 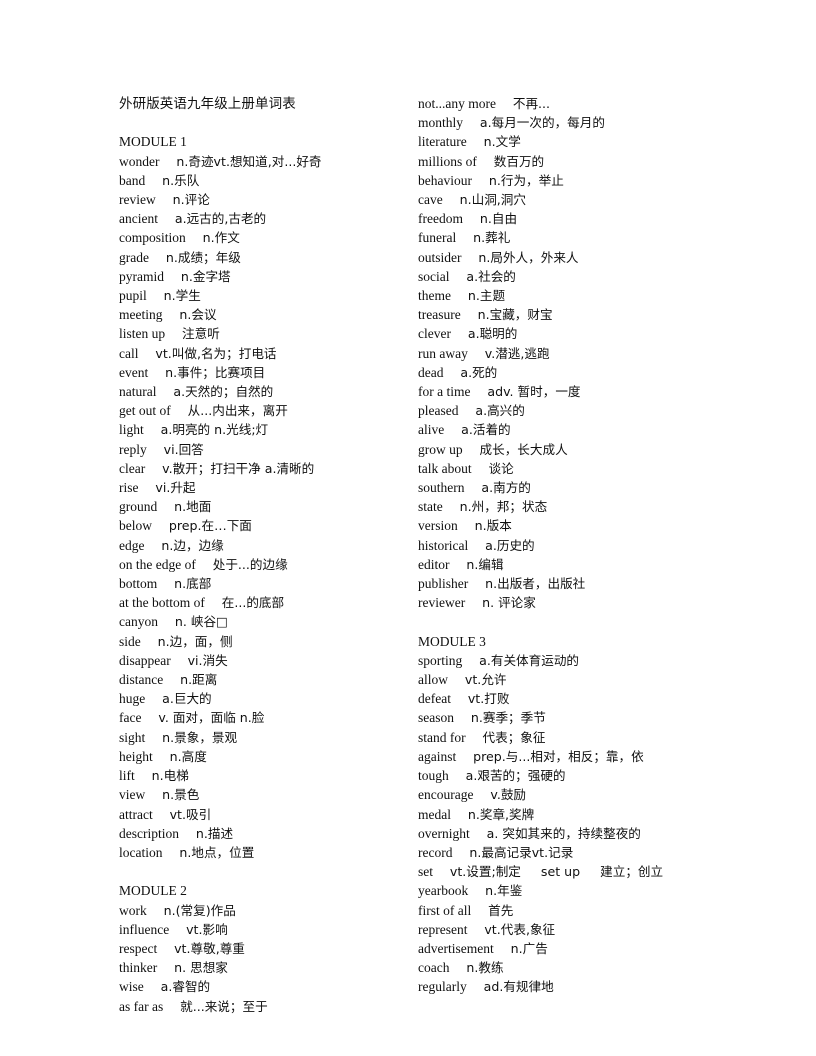 I want to click on entry-definition: vt.叫做,名为；打电话, so click(x=216, y=353).